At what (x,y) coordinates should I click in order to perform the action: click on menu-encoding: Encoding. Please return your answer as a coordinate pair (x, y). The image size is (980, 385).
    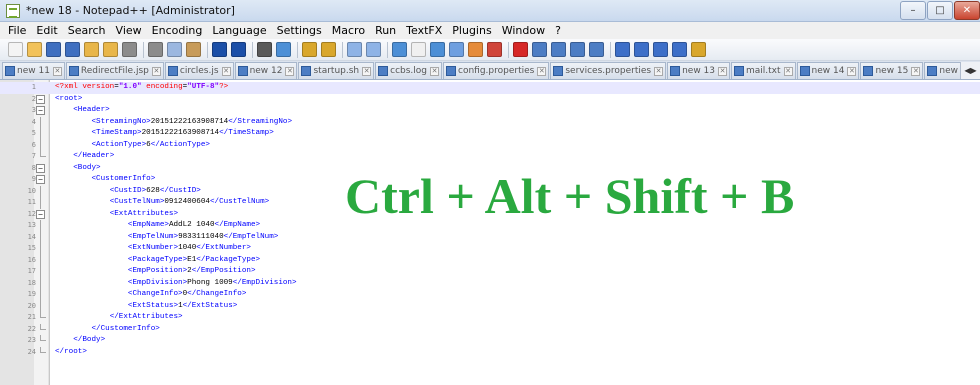
    Looking at the image, I should click on (177, 30).